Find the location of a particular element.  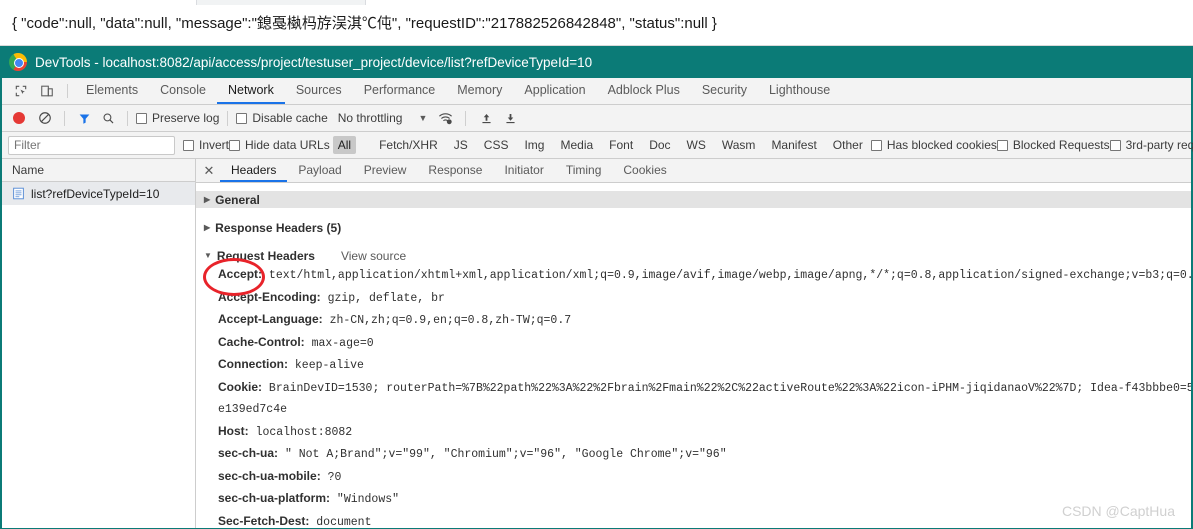

has-blocked-cookies-checkbox: Has blocked cookies is located at coordinates (933, 145).